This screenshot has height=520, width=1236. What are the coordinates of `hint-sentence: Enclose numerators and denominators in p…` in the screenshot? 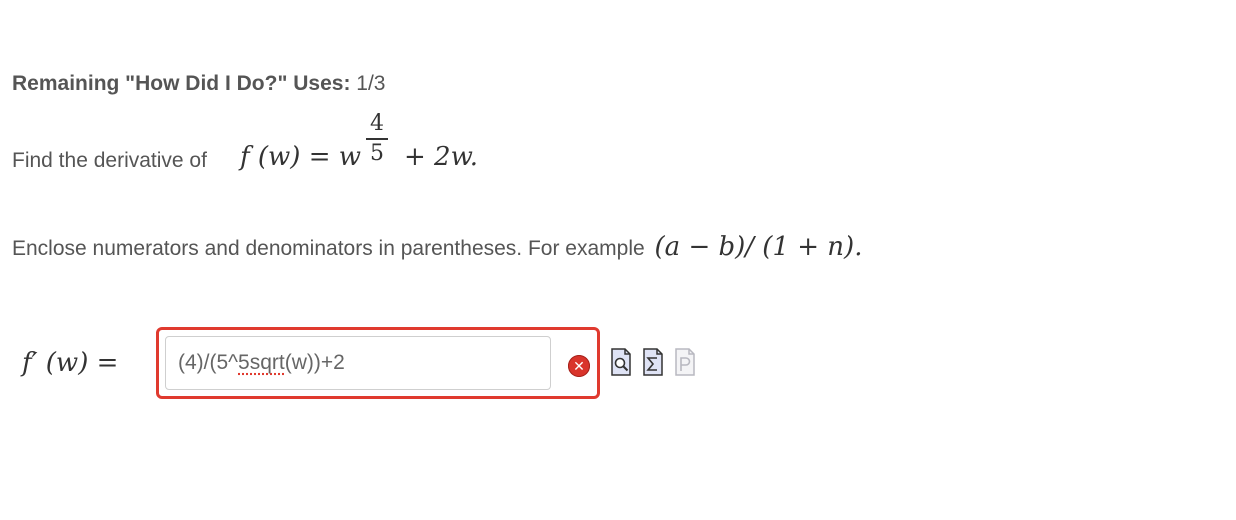 It's located at (328, 248).